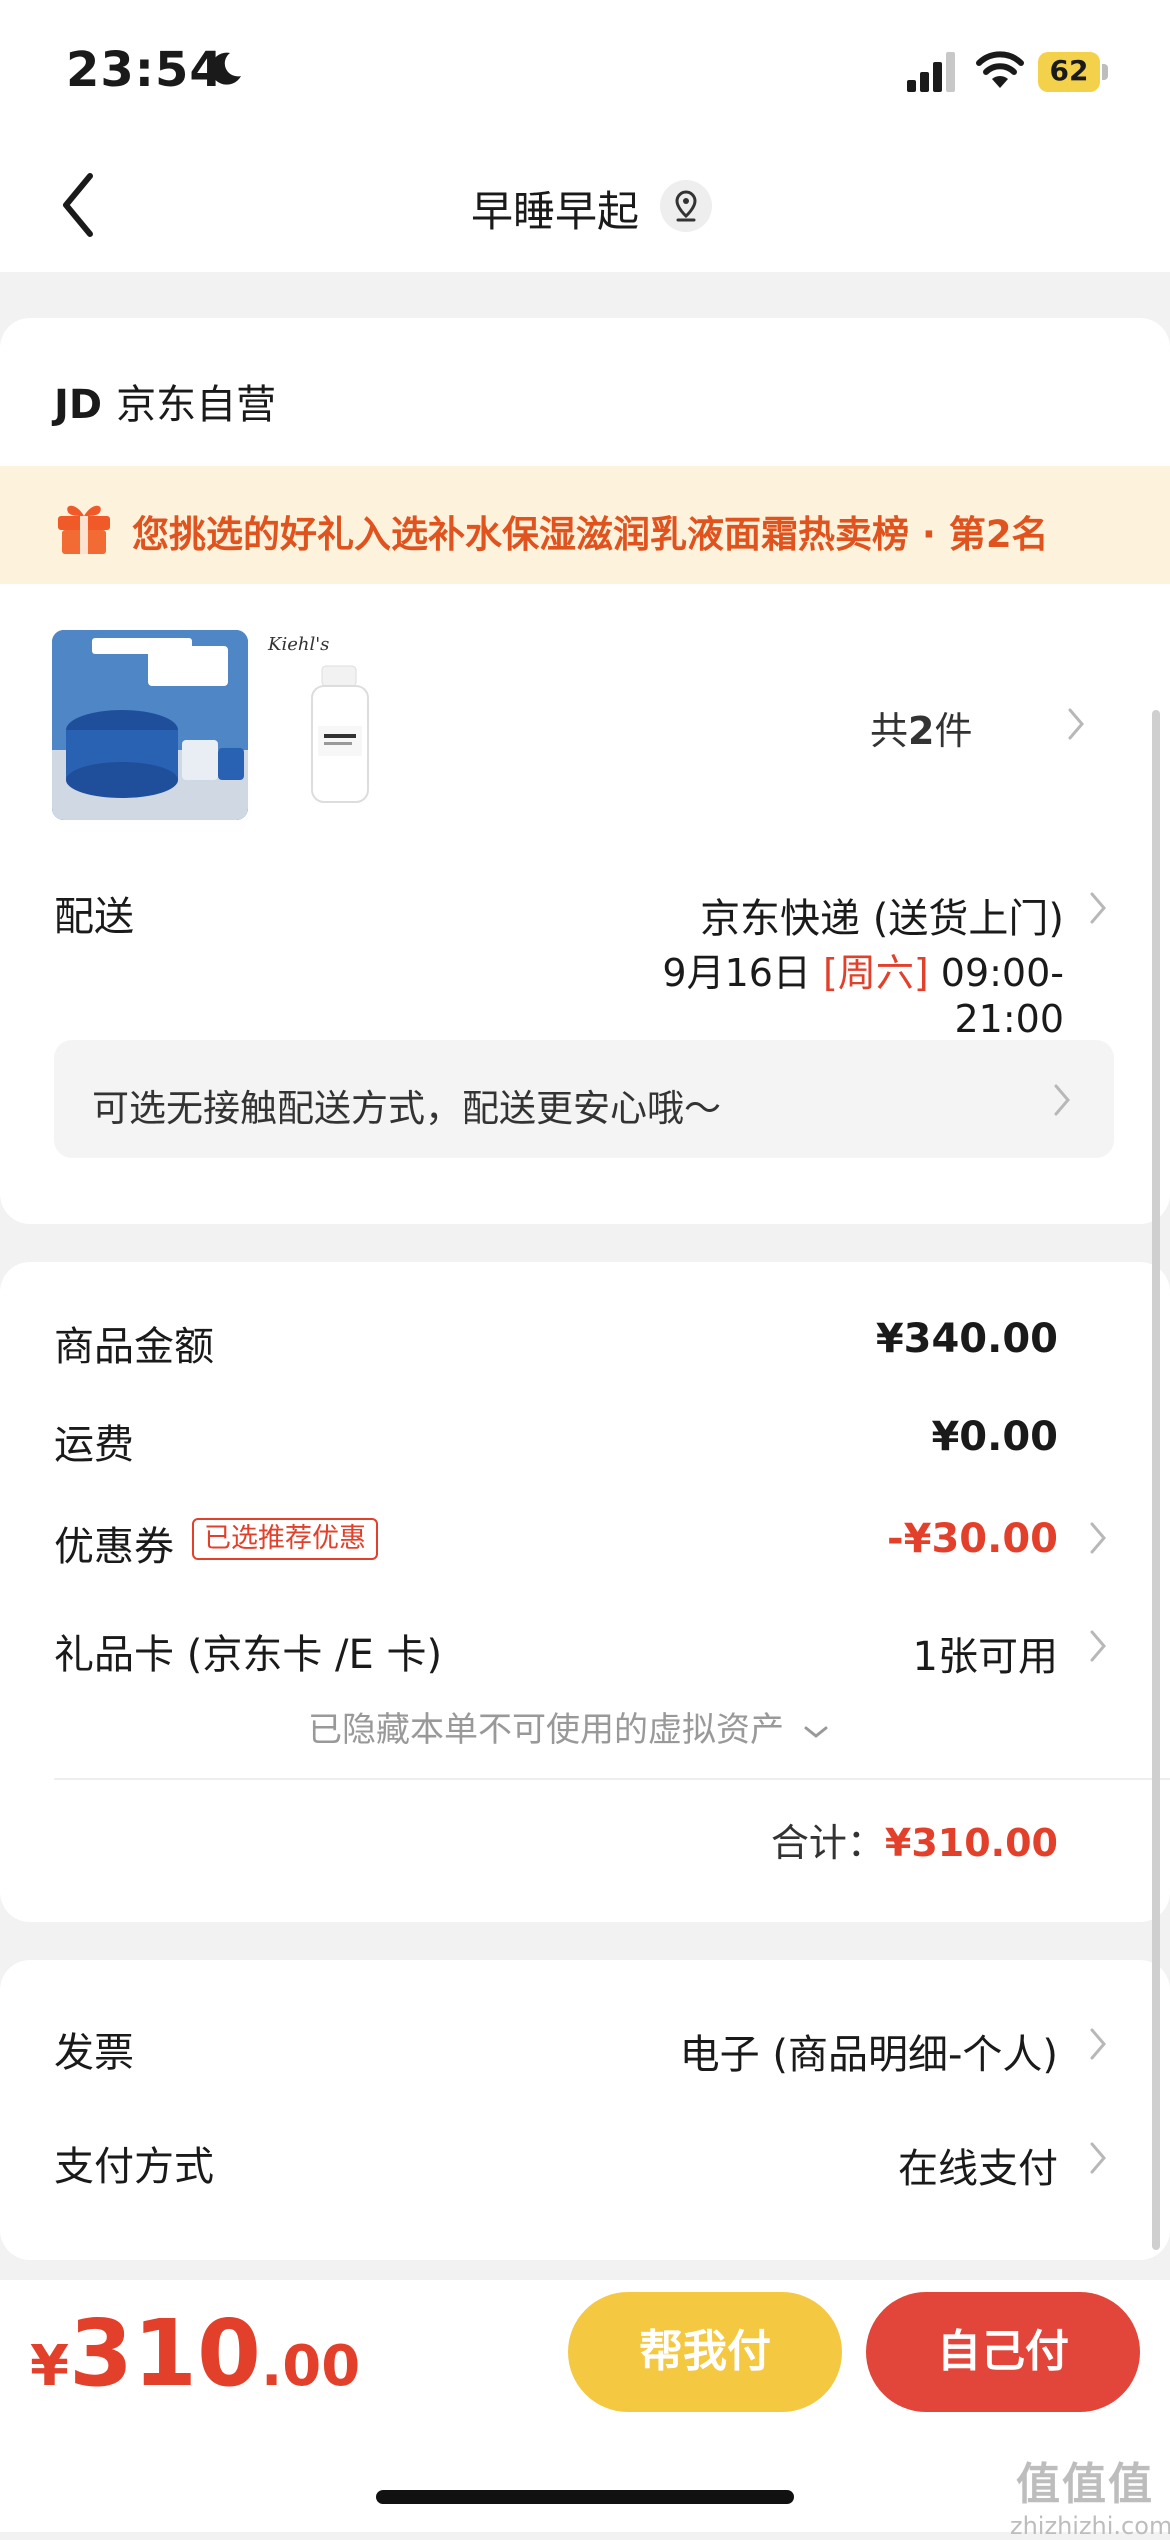 The image size is (1170, 2540). I want to click on checkout-total: ¥310.00, so click(195, 2353).